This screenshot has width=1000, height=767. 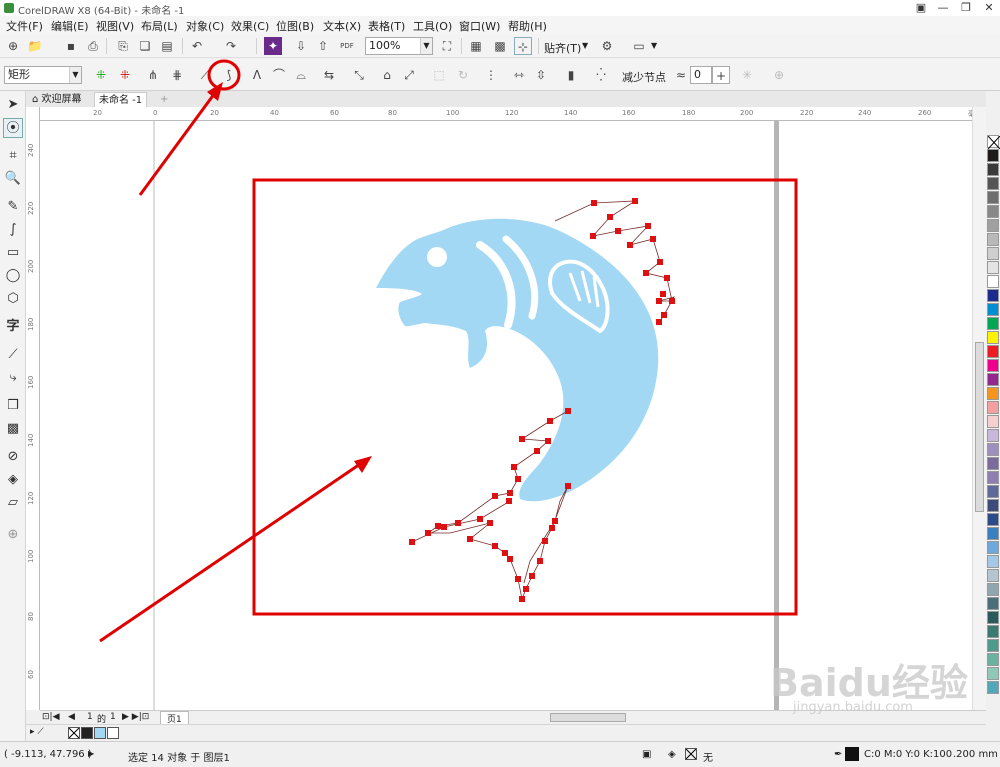 I want to click on tail-fin-nodes, so click(x=490, y=505).